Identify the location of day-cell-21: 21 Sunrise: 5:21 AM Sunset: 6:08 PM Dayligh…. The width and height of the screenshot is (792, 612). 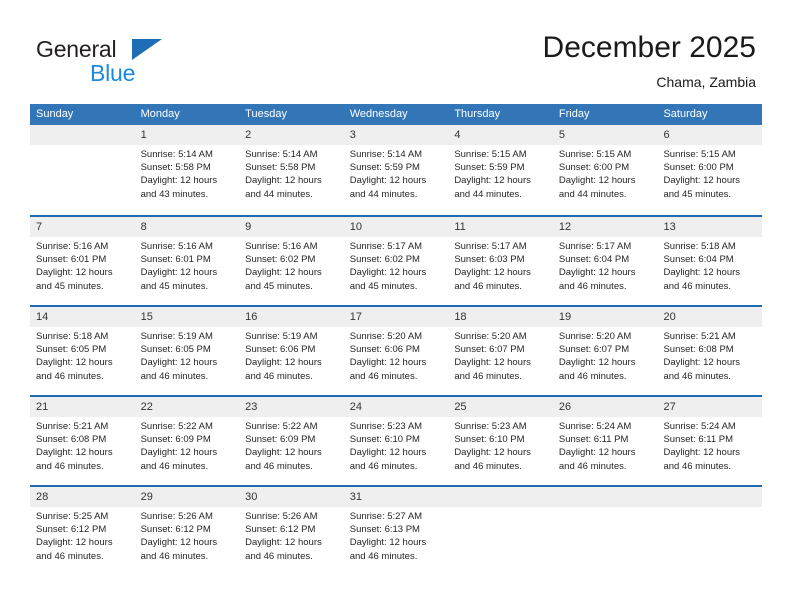
(82, 441).